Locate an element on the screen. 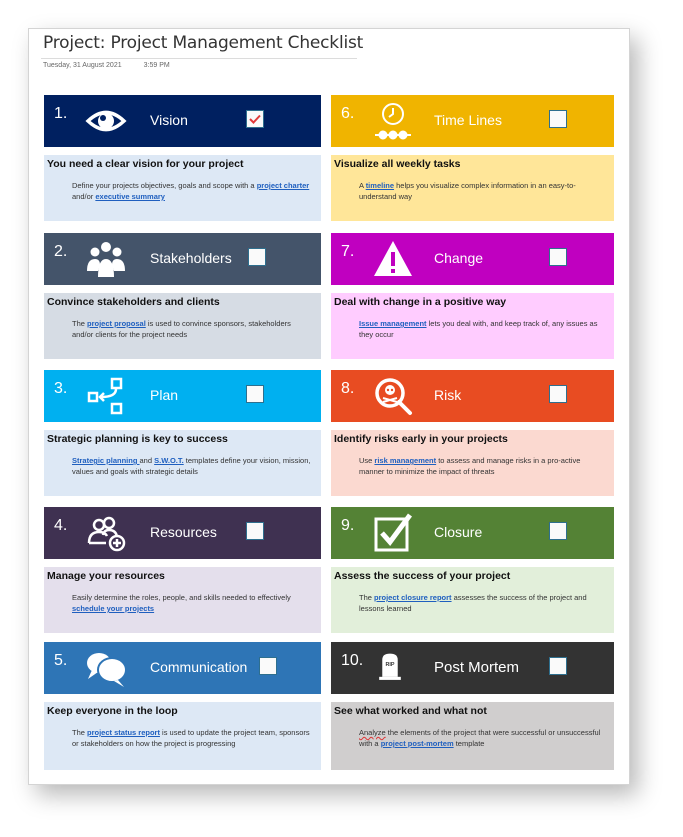 This screenshot has height=837, width=683. add-people-icon is located at coordinates (106, 533).